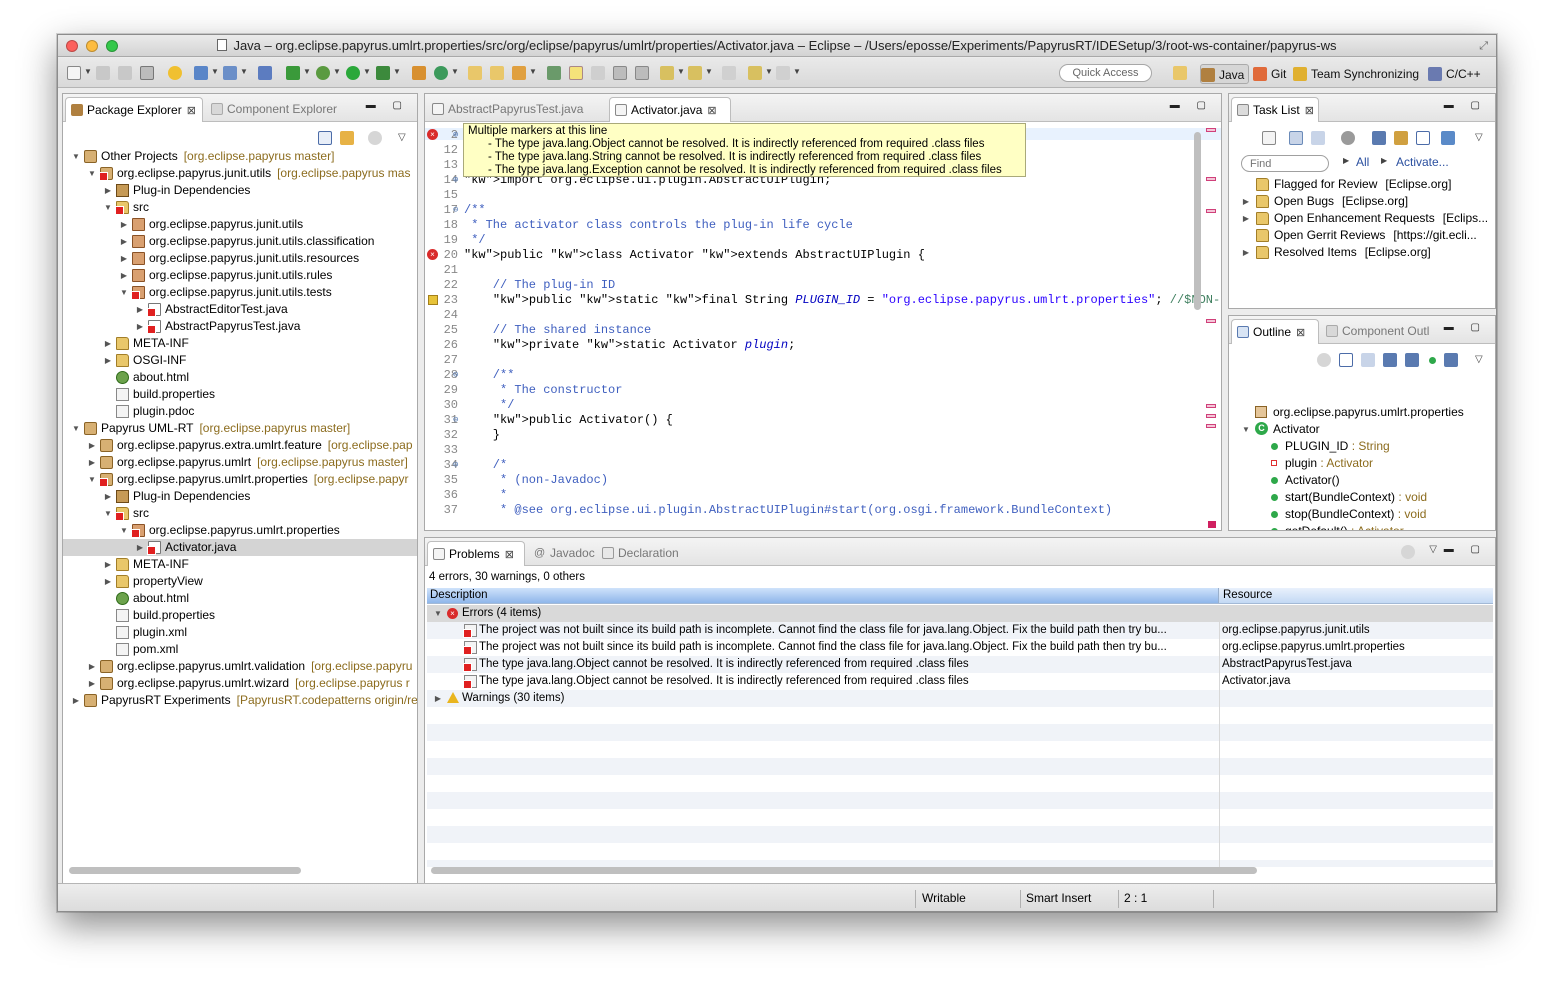 The image size is (1554, 992). What do you see at coordinates (1362, 412) in the screenshot?
I see `outline-item: org.eclipse.papyrus.umlrt.properties` at bounding box center [1362, 412].